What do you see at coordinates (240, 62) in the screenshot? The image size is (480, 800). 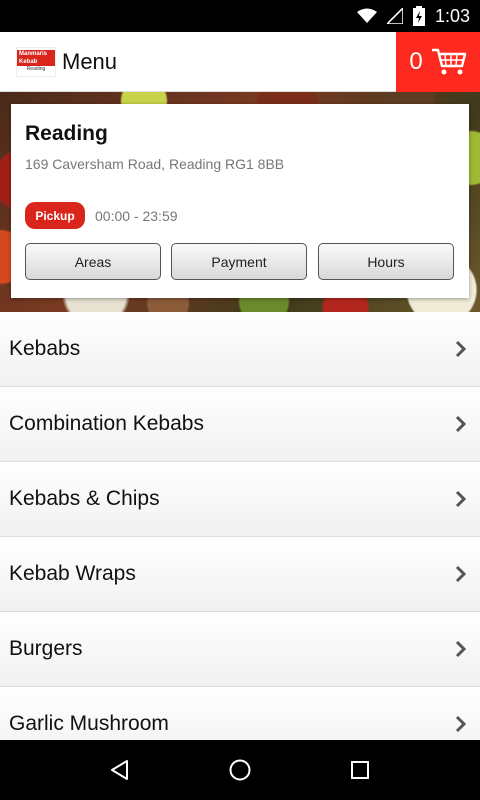 I see `app-bar: Manmaris Kebab Reading Menu 0` at bounding box center [240, 62].